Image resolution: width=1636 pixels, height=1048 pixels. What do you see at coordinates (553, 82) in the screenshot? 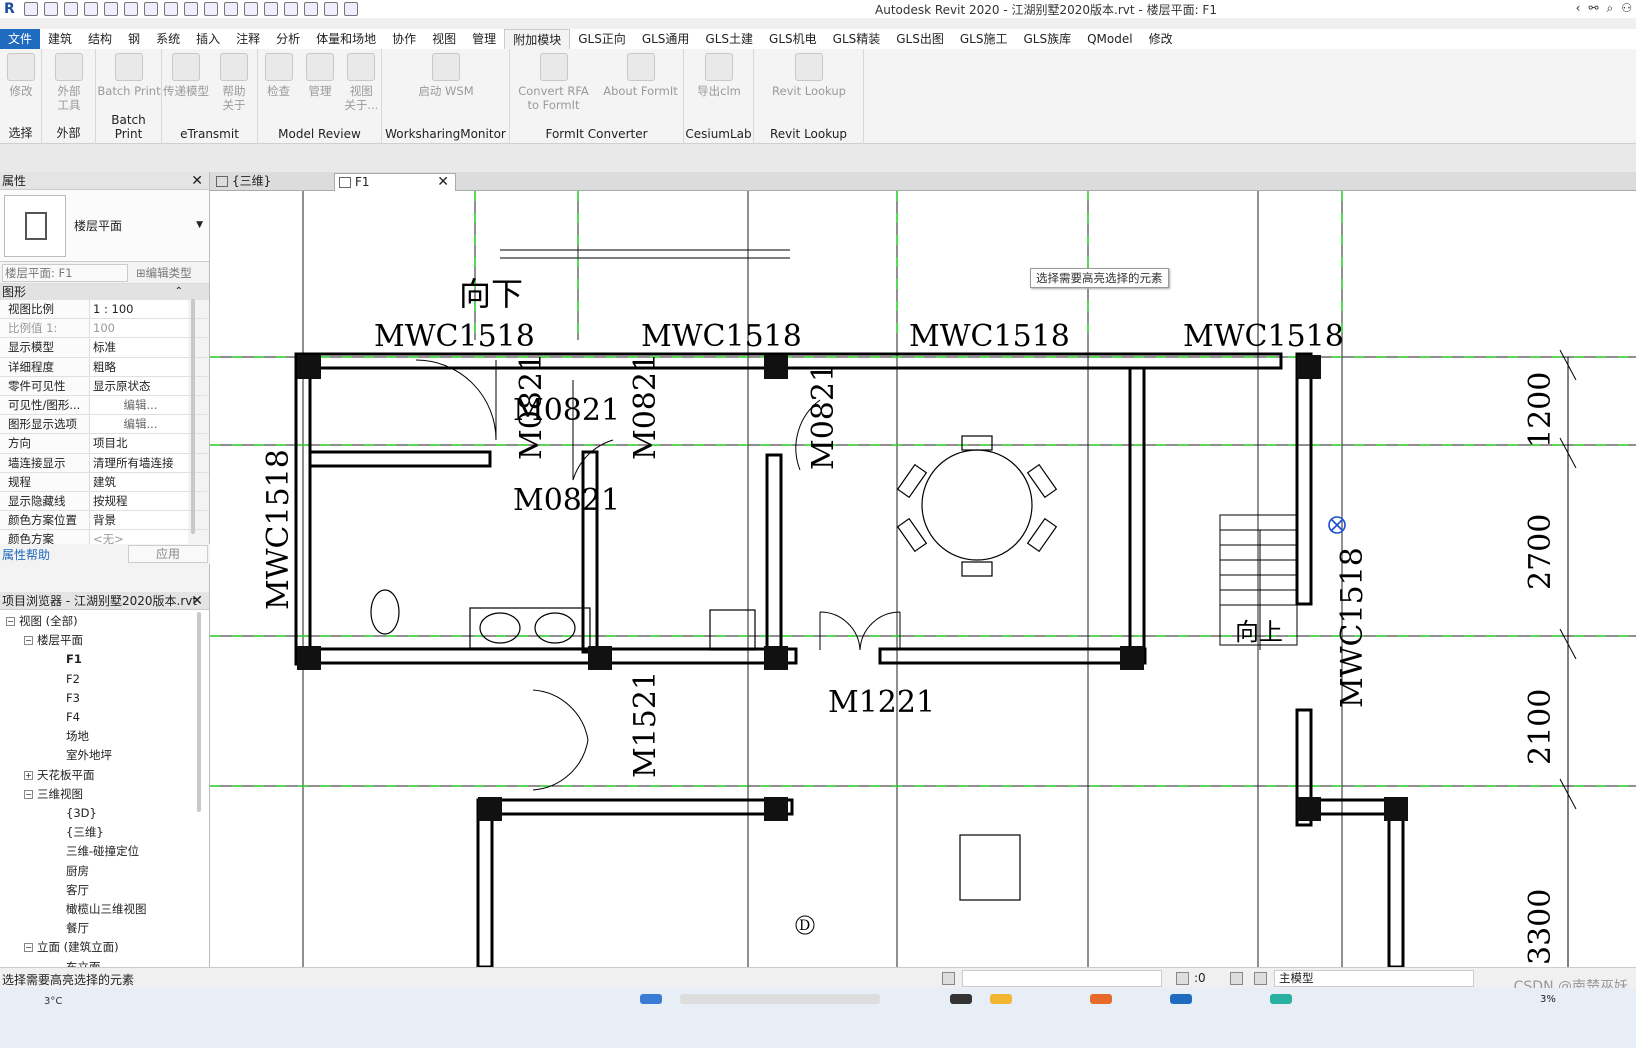
I see `ribbon-button: Convert RFA to FormIt` at bounding box center [553, 82].